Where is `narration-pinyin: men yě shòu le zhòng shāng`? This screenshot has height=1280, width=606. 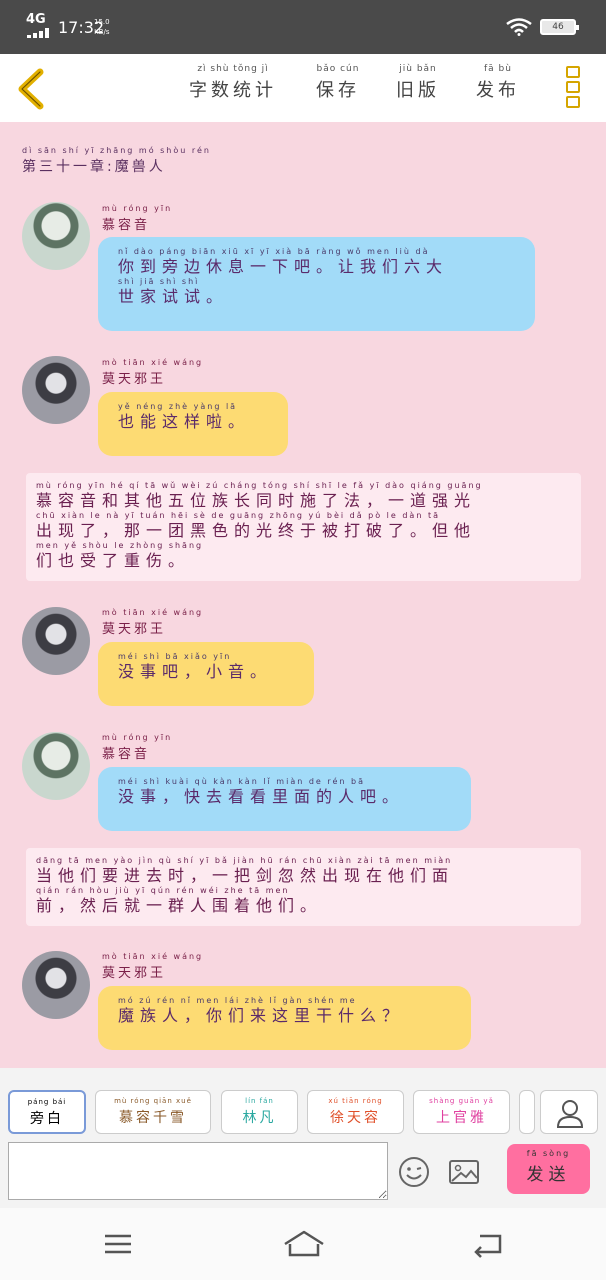
narration-pinyin: men yě shòu le zhòng shāng is located at coordinates (120, 545).